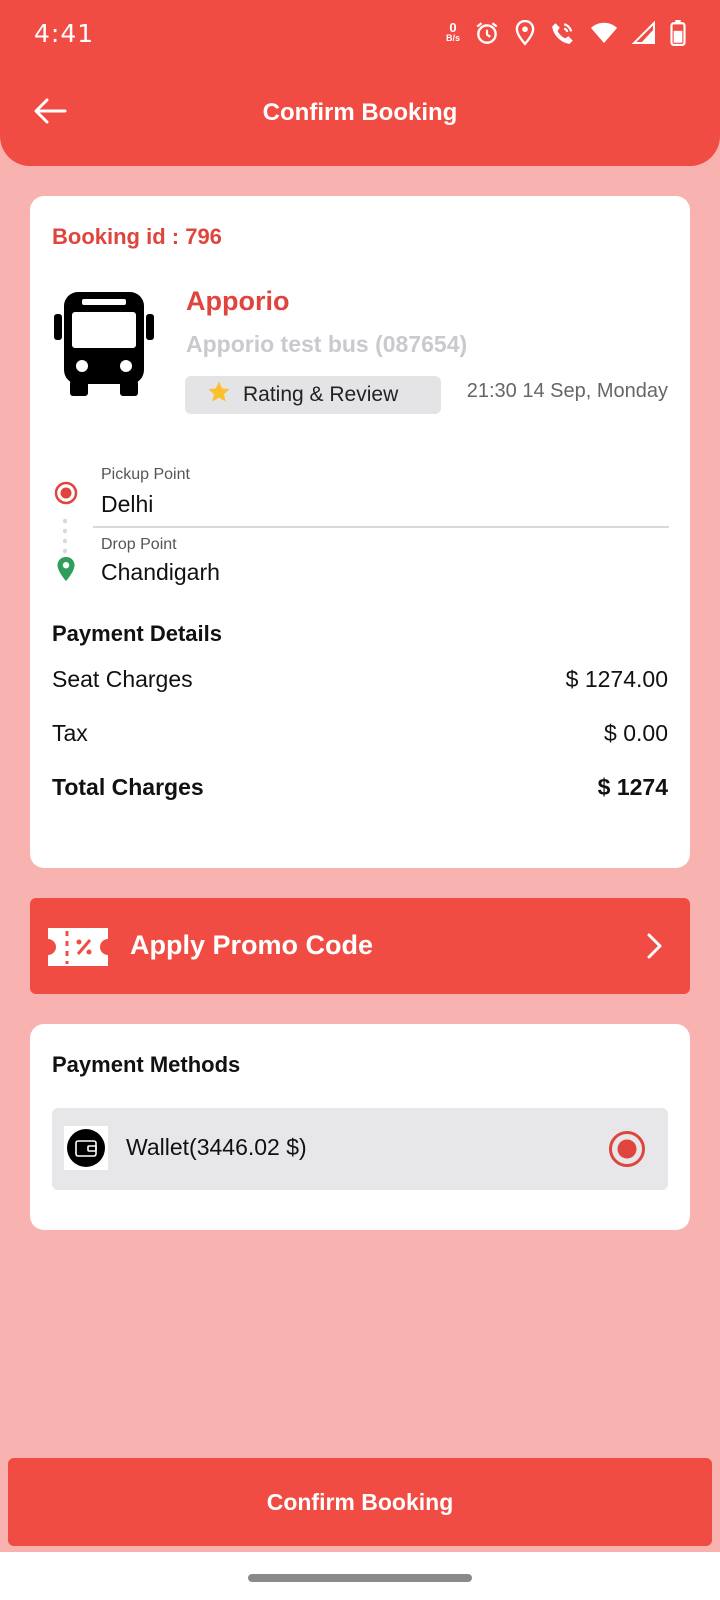 The width and height of the screenshot is (720, 1600). Describe the element at coordinates (139, 544) in the screenshot. I see `drop-label: Drop Point` at that location.